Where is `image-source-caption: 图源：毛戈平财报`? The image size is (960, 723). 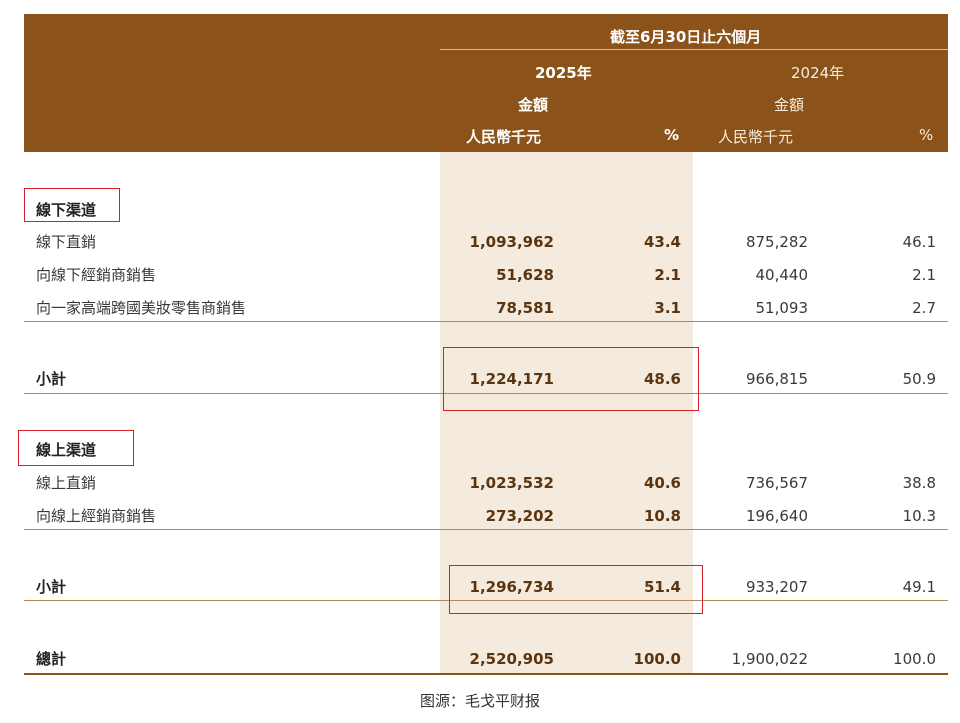
image-source-caption: 图源：毛戈平财报 is located at coordinates (479, 701).